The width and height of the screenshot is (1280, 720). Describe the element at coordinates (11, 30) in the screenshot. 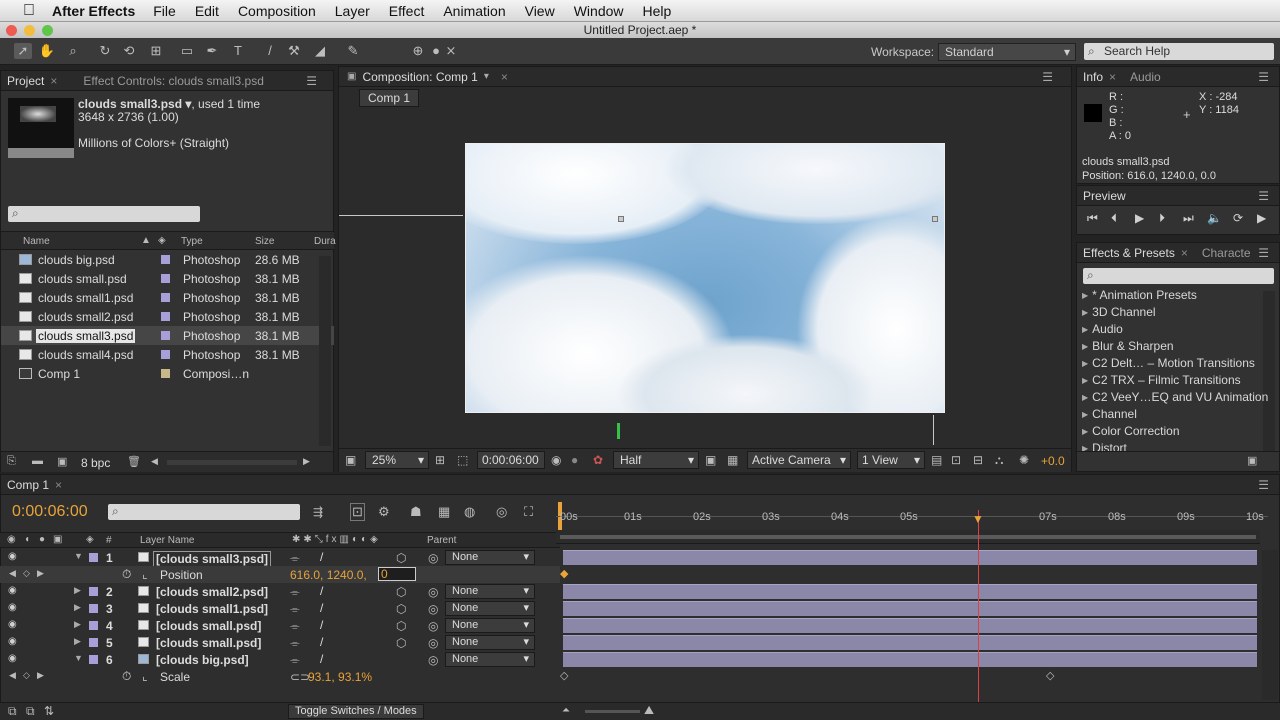

I see `close-window-button` at that location.